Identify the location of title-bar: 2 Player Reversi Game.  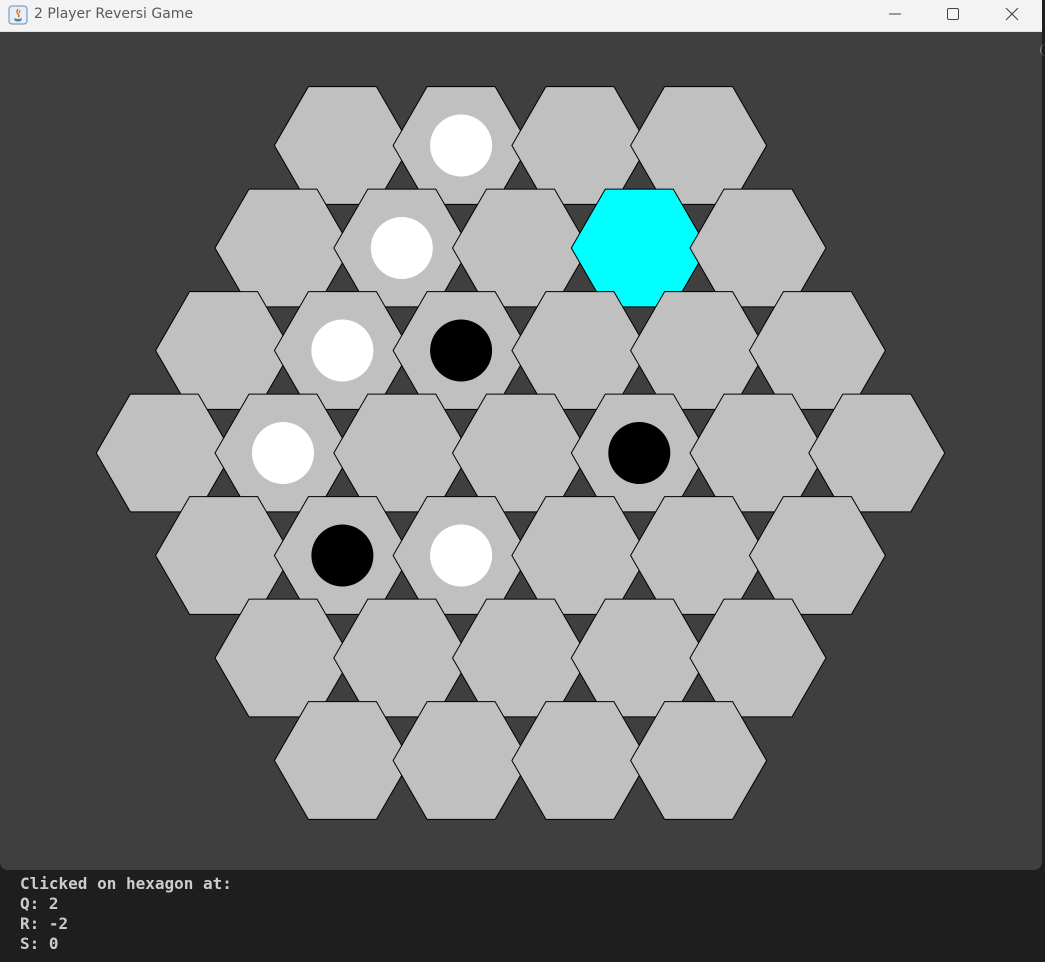
(521, 16).